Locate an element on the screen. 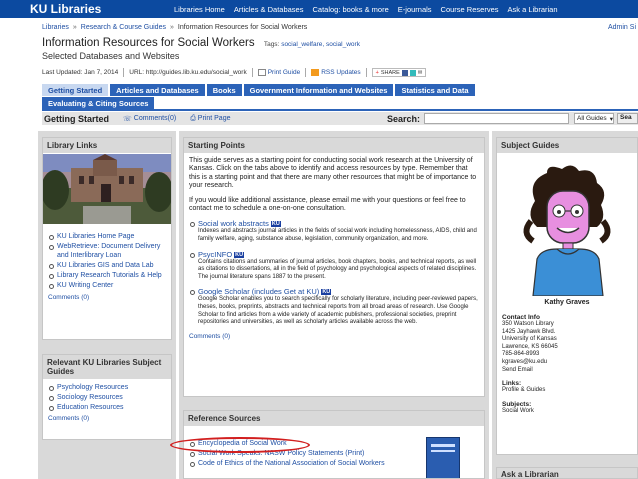 The image size is (638, 479). tab-articles-databases: Articles and Databases is located at coordinates (157, 90).